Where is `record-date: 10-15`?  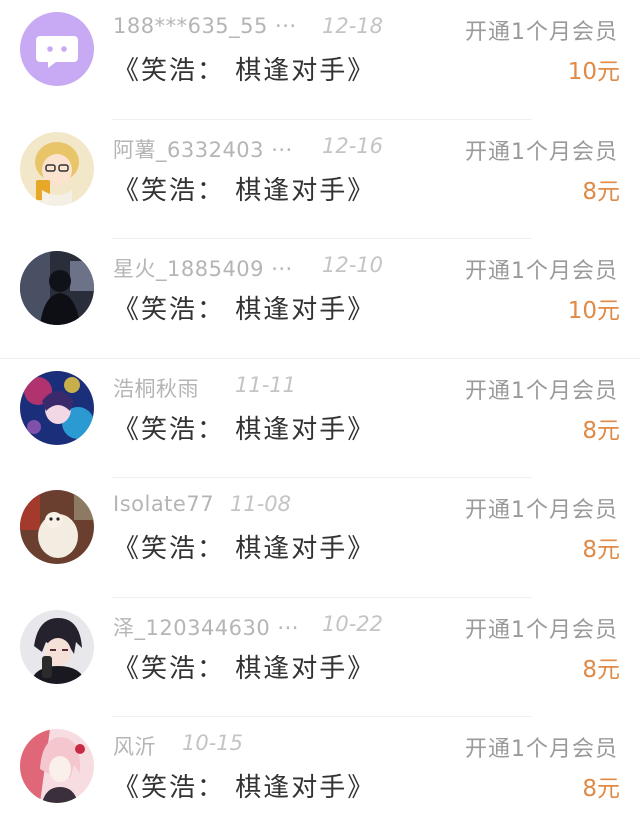
record-date: 10-15 is located at coordinates (213, 743).